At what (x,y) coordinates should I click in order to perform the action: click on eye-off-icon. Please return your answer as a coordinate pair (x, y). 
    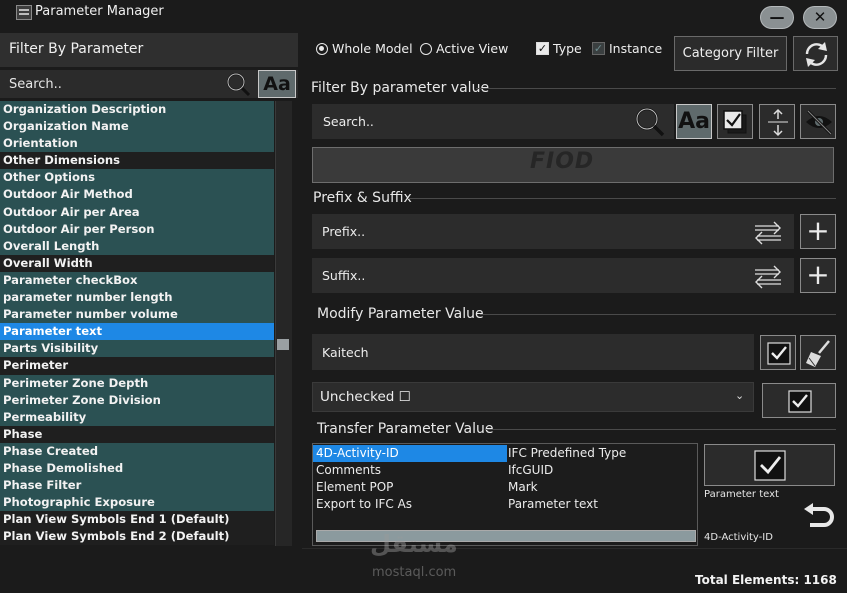
    Looking at the image, I should click on (819, 122).